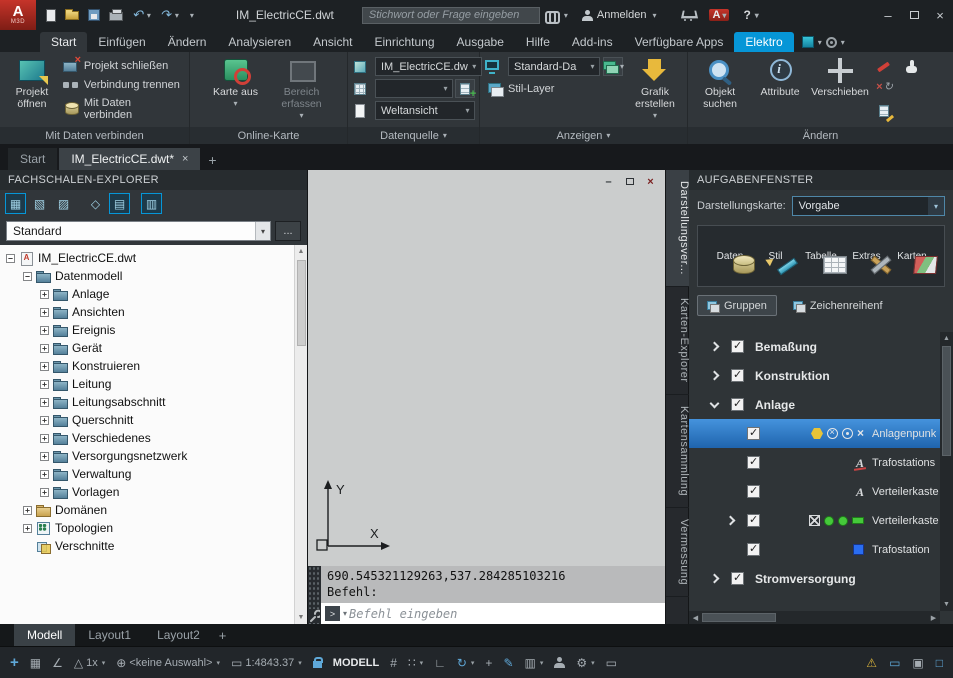  I want to click on bereich-erfassen-button: Bereich erfassen, so click(302, 90).